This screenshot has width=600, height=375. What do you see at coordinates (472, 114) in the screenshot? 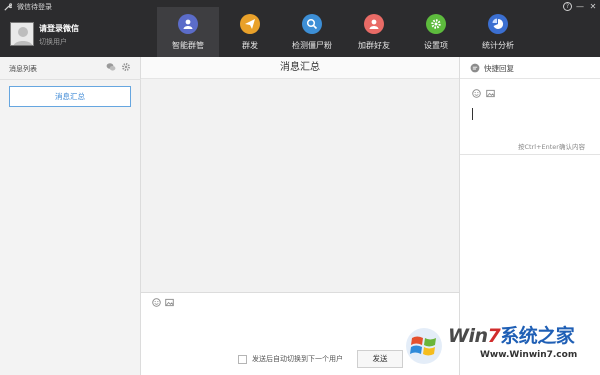
I see `text-cursor` at bounding box center [472, 114].